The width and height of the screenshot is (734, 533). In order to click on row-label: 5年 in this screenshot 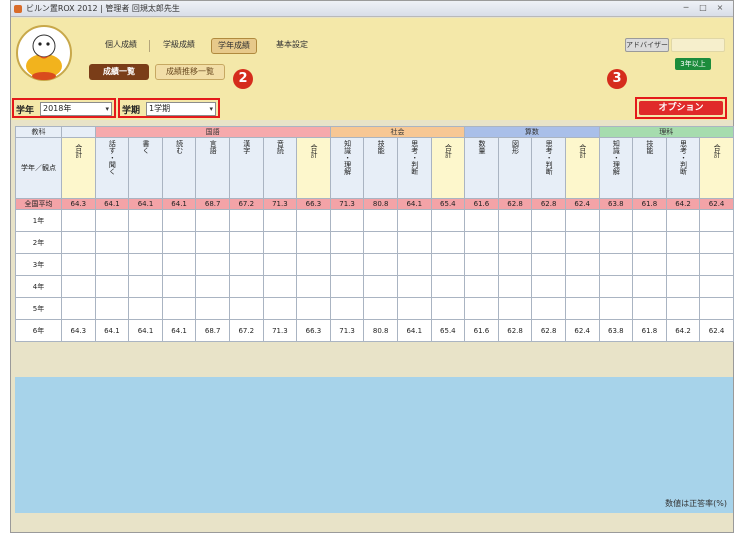, I will do `click(38, 308)`.